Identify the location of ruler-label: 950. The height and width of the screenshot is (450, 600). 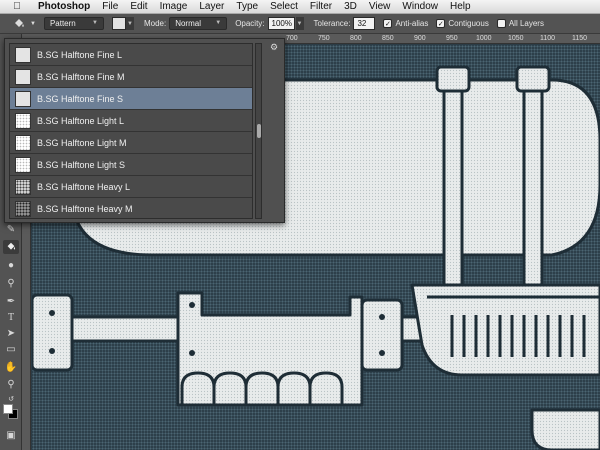
(452, 38).